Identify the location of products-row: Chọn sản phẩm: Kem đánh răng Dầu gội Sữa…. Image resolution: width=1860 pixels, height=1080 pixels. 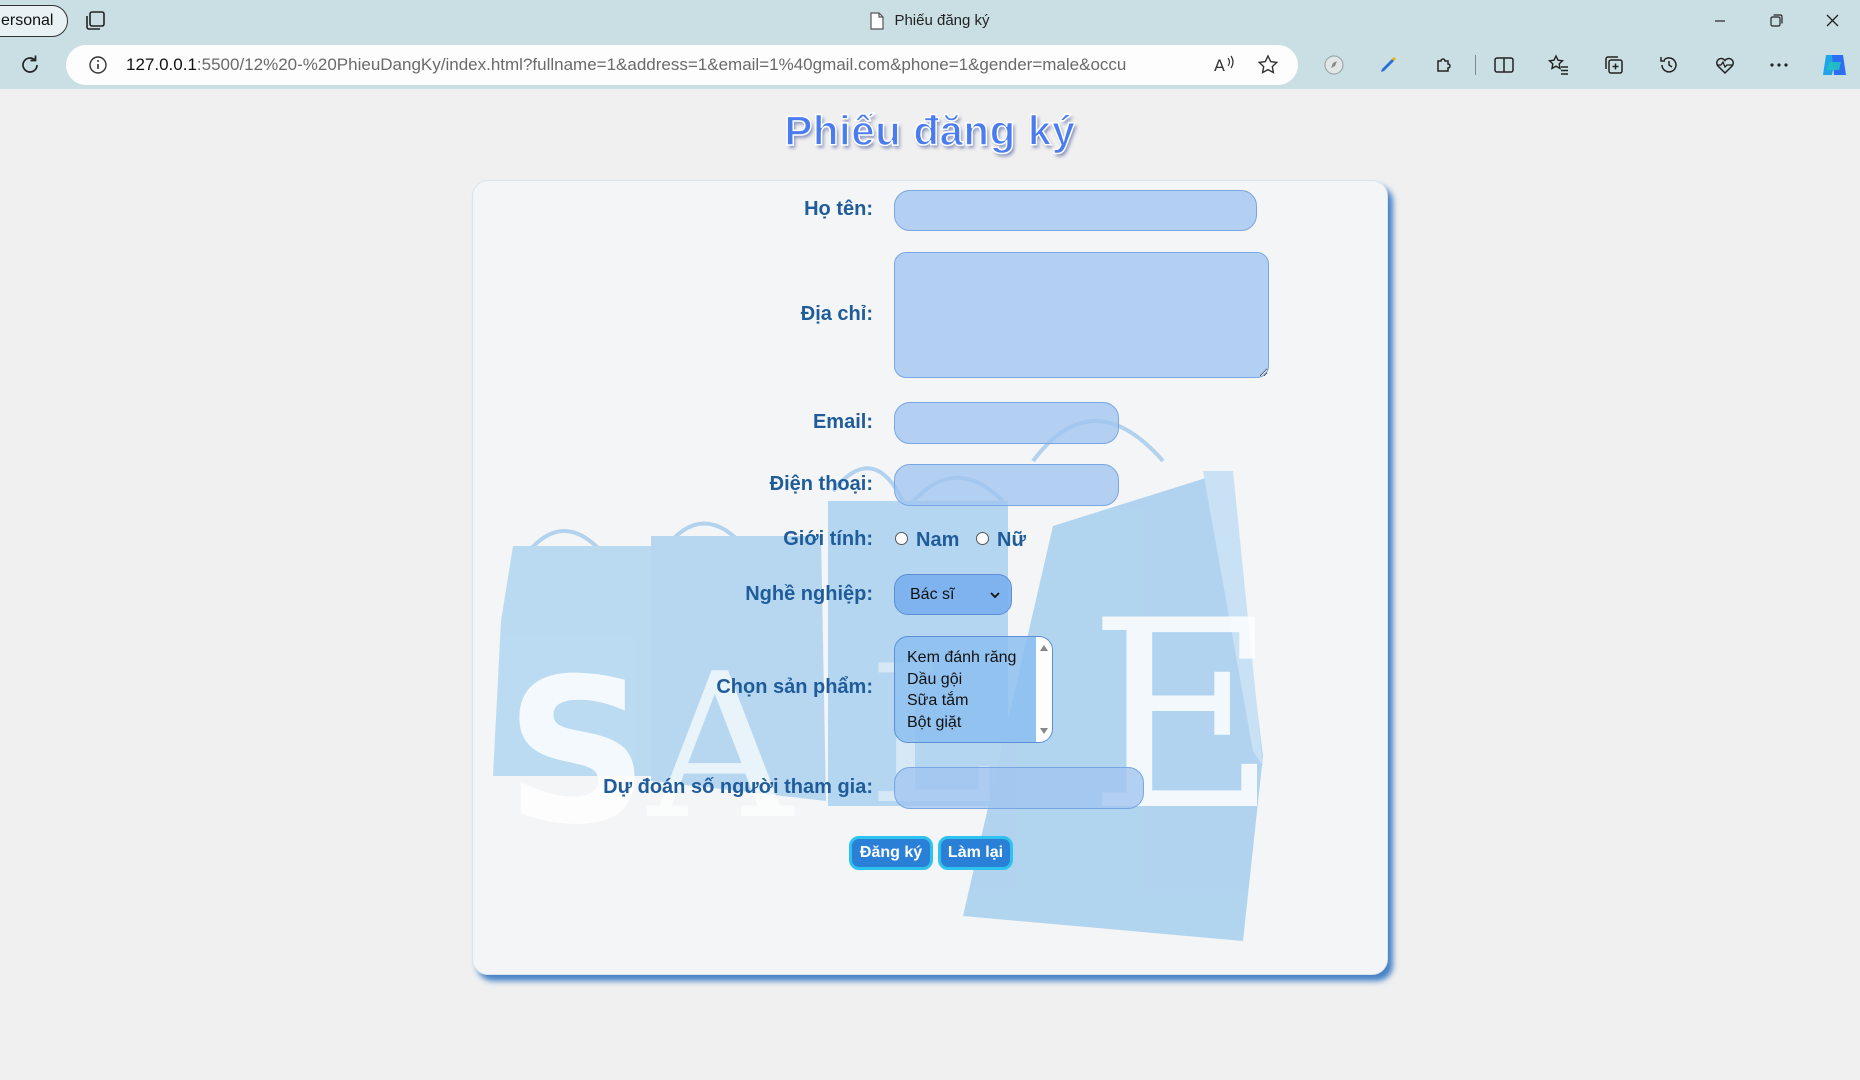
(930, 690).